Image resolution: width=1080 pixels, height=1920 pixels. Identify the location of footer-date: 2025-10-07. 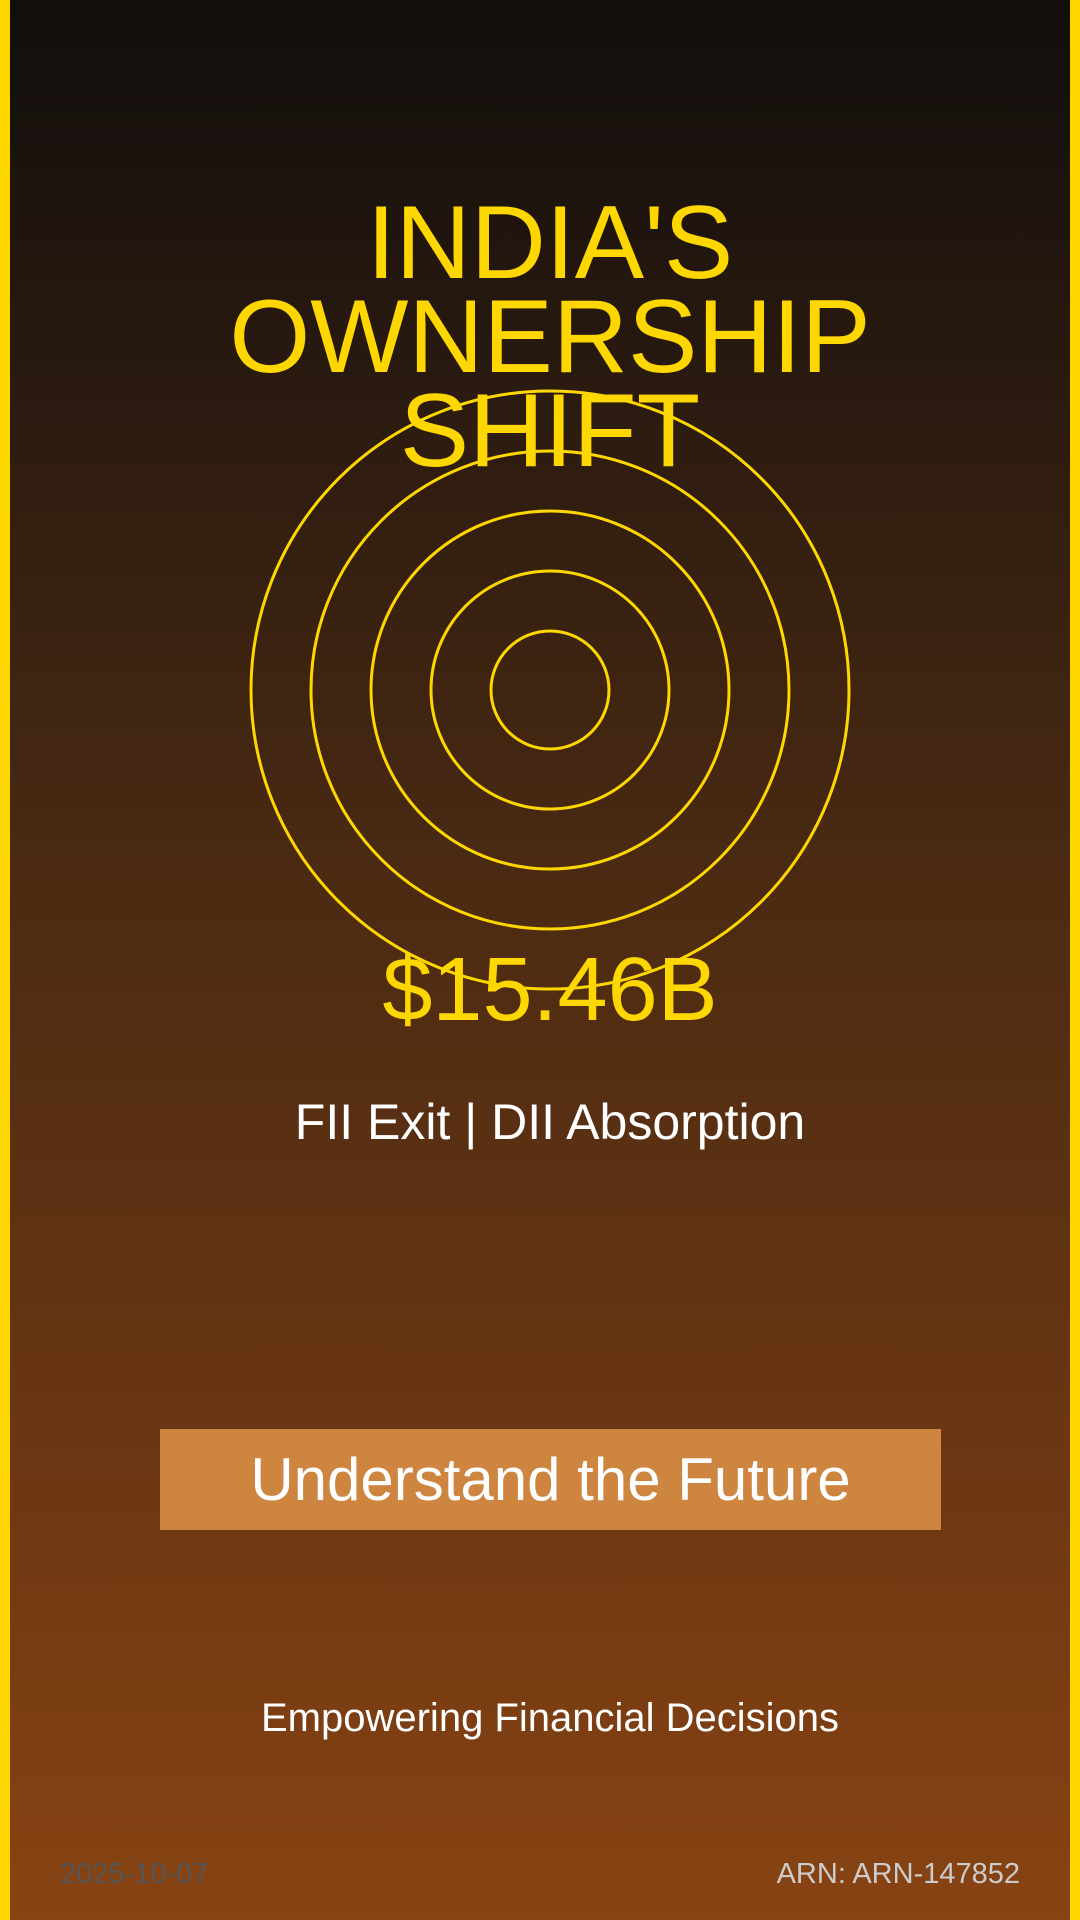
(134, 1874).